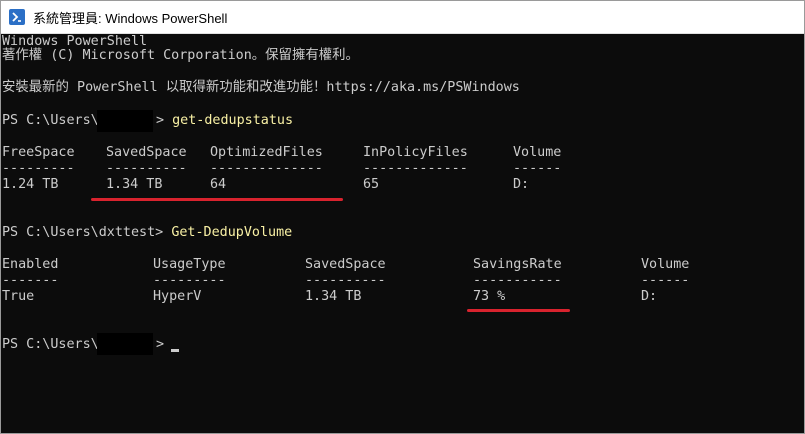  I want to click on t1-cell-optimizedfiles: 64, so click(218, 184).